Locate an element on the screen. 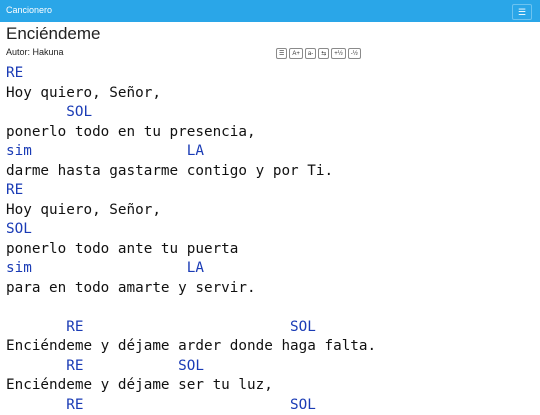 This screenshot has height=415, width=540. font-increase-button: A+ is located at coordinates (296, 53).